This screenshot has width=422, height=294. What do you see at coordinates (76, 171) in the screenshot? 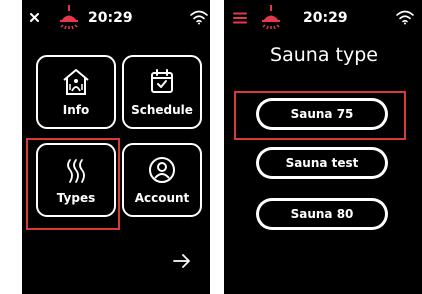
I see `heat-waves-icon` at bounding box center [76, 171].